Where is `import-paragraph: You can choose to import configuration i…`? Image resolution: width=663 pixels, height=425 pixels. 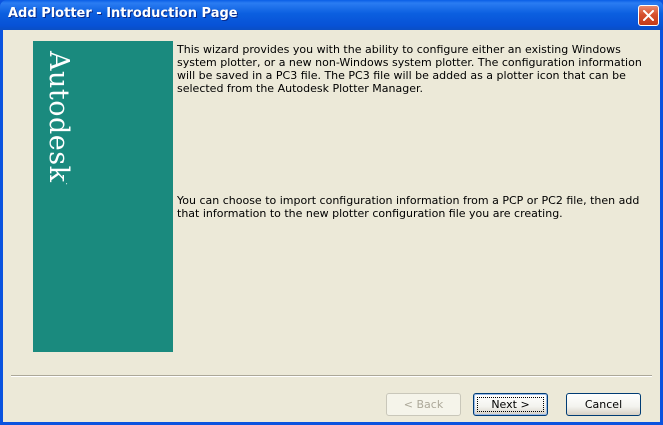 import-paragraph: You can choose to import configuration i… is located at coordinates (408, 207).